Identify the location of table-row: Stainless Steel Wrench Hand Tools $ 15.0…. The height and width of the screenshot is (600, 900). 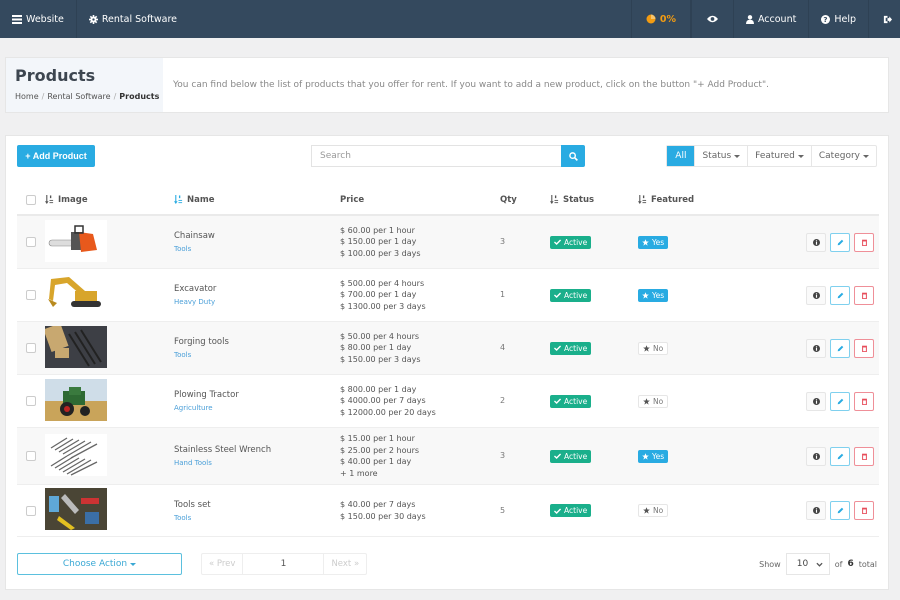
(448, 456).